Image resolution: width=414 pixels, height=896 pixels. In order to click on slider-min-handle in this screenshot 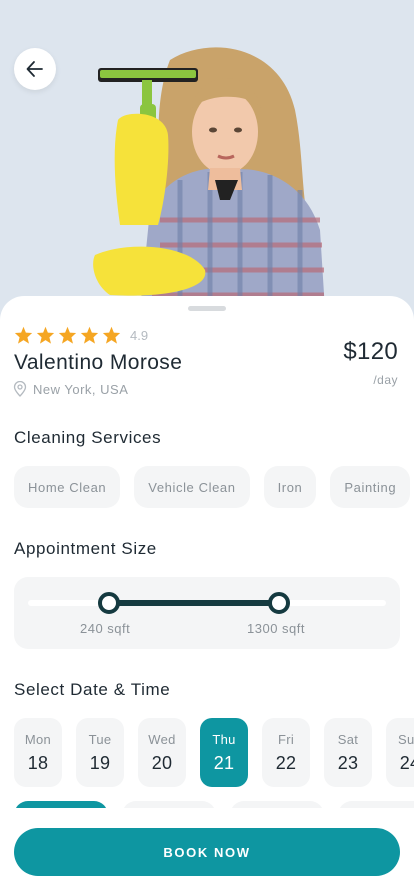, I will do `click(109, 603)`.